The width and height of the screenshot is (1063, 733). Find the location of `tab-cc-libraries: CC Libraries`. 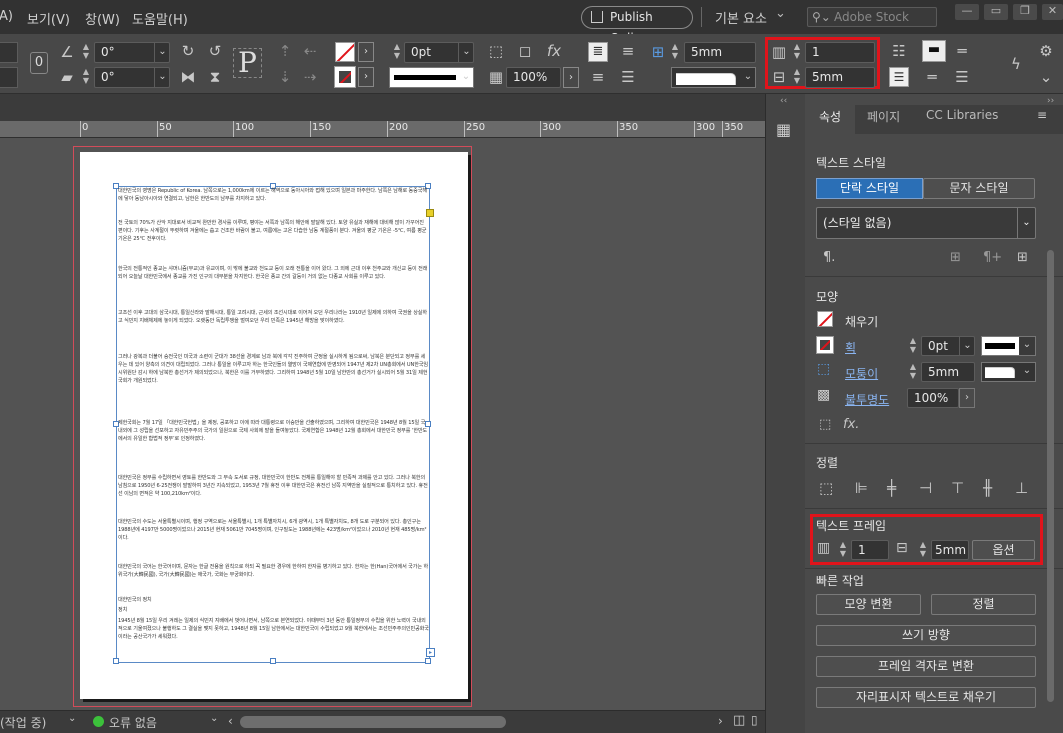

tab-cc-libraries: CC Libraries is located at coordinates (962, 115).